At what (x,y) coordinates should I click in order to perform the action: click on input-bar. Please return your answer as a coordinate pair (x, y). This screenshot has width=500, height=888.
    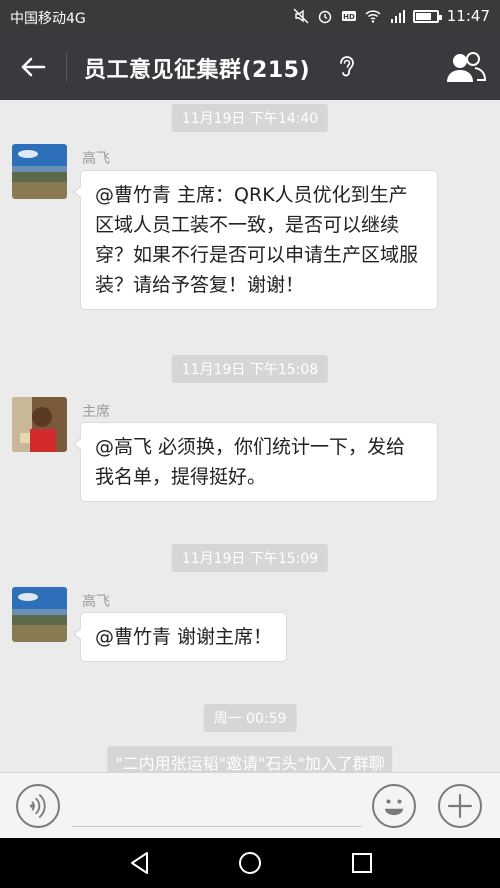
    Looking at the image, I should click on (250, 805).